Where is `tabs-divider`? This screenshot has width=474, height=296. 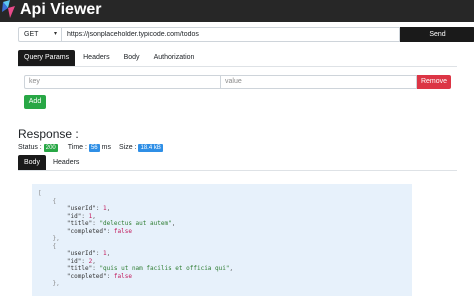
tabs-divider is located at coordinates (237, 66).